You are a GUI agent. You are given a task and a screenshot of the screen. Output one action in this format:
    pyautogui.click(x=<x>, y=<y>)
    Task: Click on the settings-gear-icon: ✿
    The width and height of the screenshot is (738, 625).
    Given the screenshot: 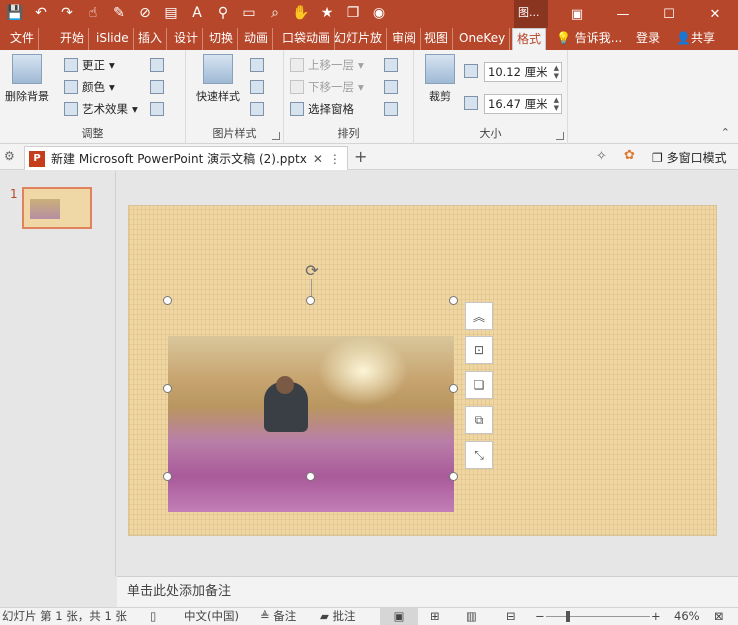 What is the action you would take?
    pyautogui.click(x=629, y=155)
    